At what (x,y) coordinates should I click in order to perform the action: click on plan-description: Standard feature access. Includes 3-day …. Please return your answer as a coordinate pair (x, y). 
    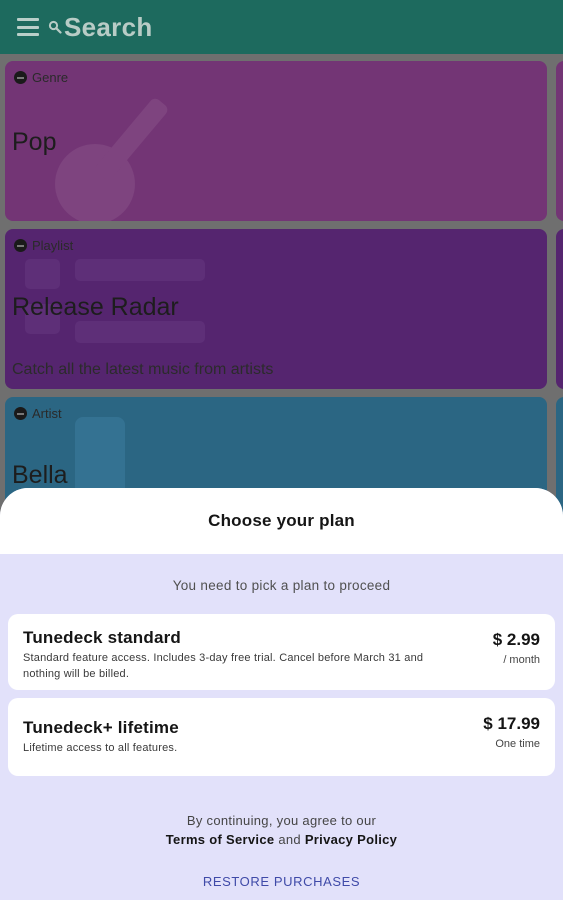
    Looking at the image, I should click on (223, 666).